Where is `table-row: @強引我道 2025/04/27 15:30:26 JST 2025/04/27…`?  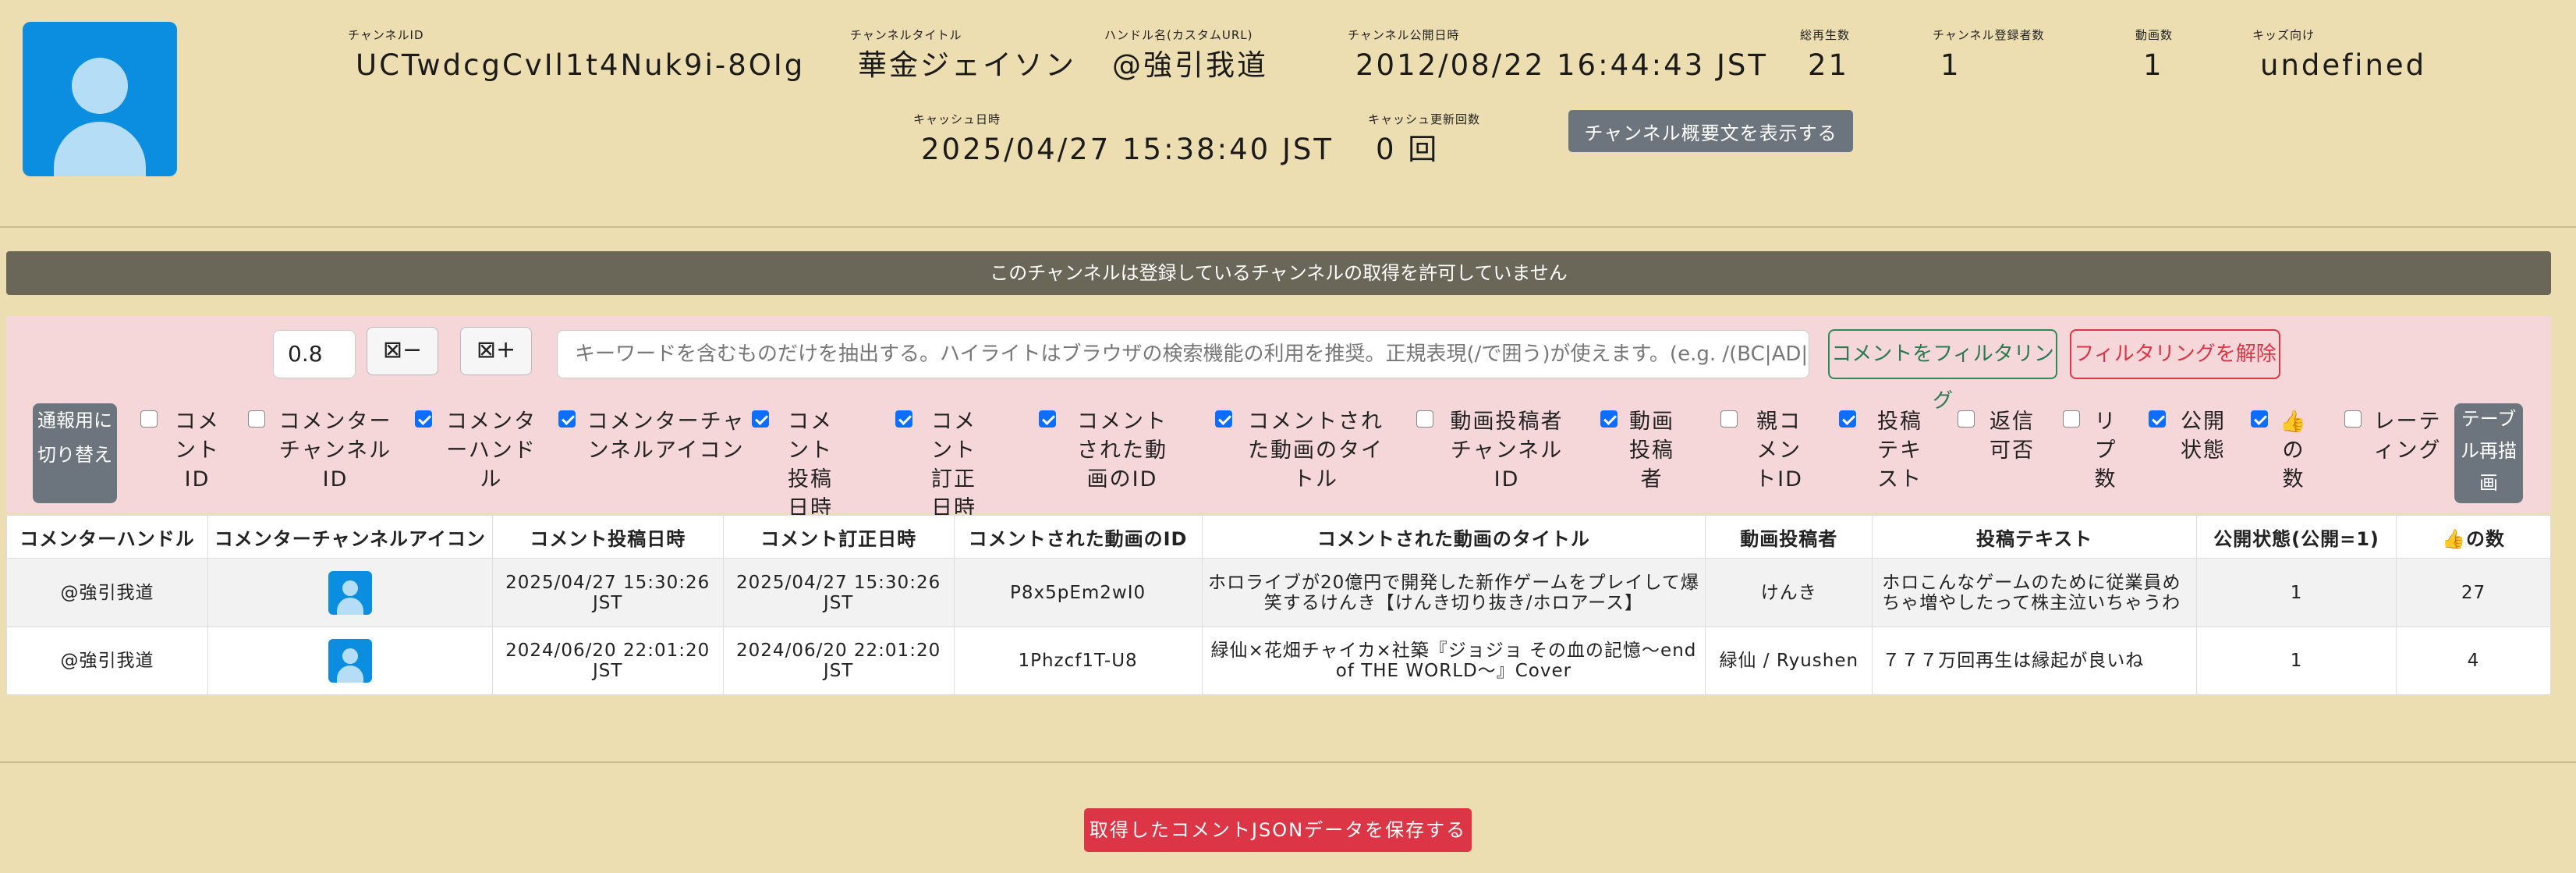 table-row: @強引我道 2025/04/27 15:30:26 JST 2025/04/27… is located at coordinates (1279, 592).